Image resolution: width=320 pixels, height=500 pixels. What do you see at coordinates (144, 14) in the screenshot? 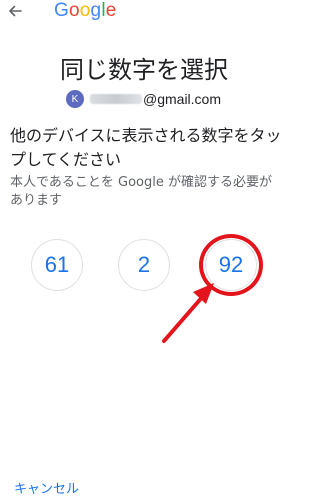
I see `top-bar: Google` at bounding box center [144, 14].